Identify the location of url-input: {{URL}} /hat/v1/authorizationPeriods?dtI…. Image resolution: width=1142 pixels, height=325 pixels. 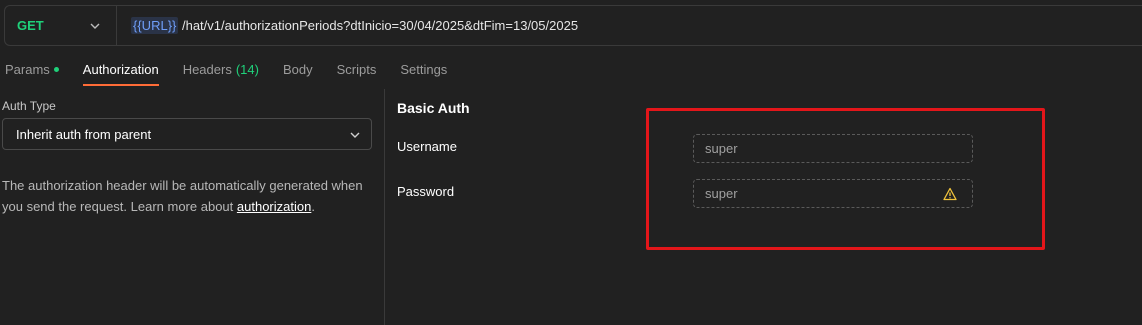
(355, 25).